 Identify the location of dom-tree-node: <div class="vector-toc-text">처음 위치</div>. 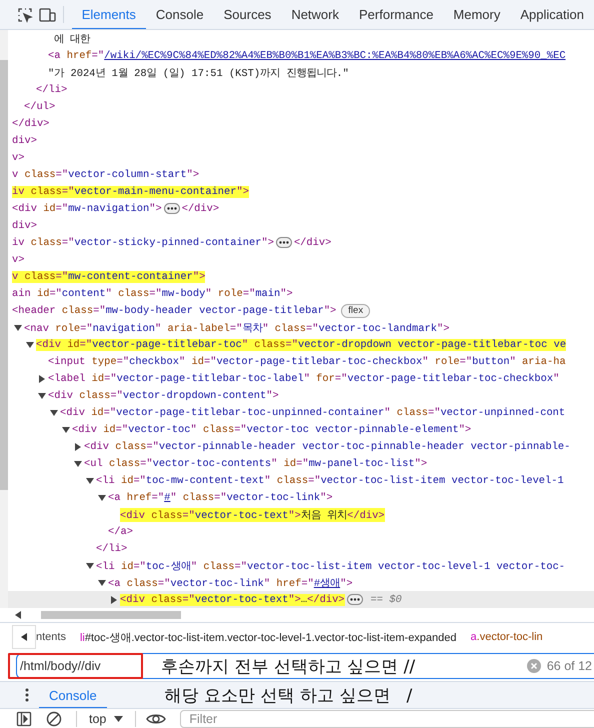
(301, 514).